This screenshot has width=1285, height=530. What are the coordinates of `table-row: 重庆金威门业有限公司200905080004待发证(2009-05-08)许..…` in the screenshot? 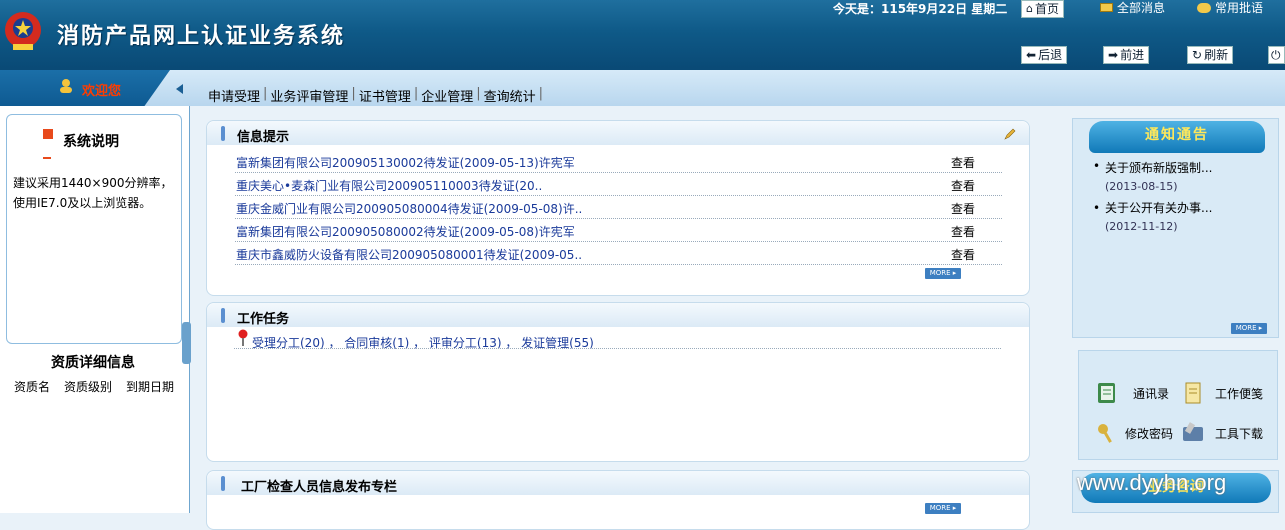 It's located at (618, 208).